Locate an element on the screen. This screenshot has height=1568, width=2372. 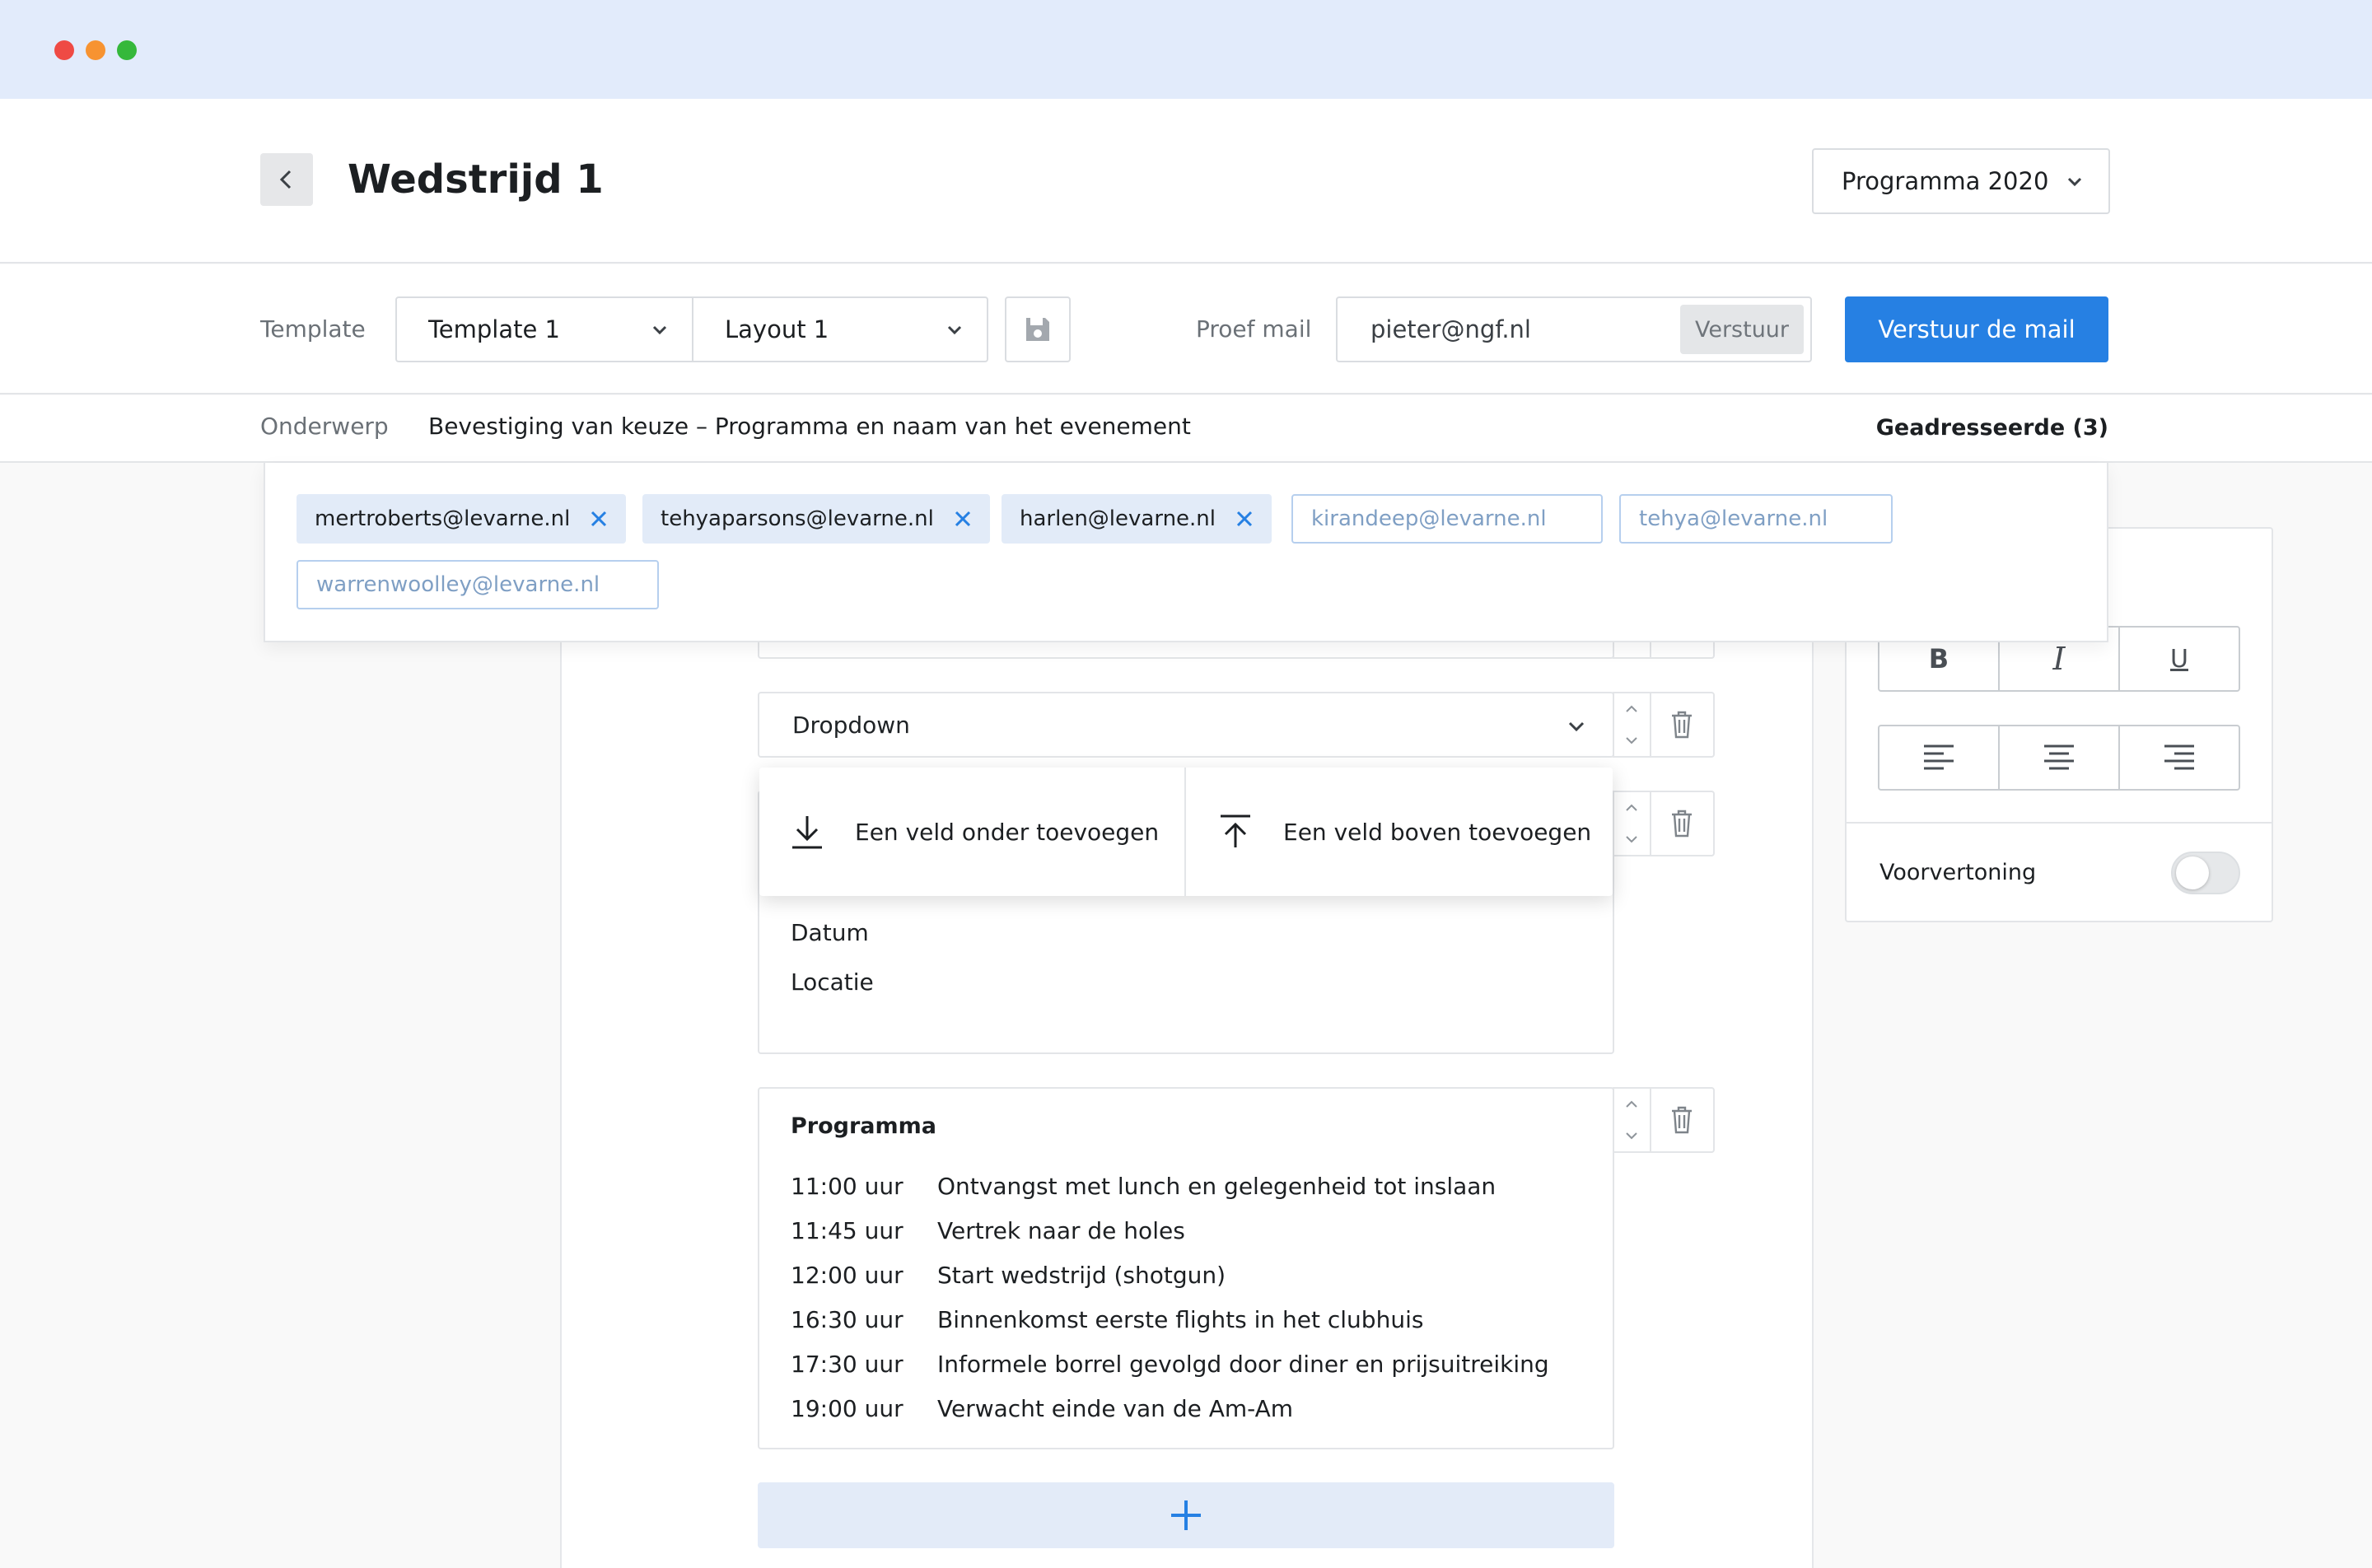
plus-icon is located at coordinates (1186, 1515).